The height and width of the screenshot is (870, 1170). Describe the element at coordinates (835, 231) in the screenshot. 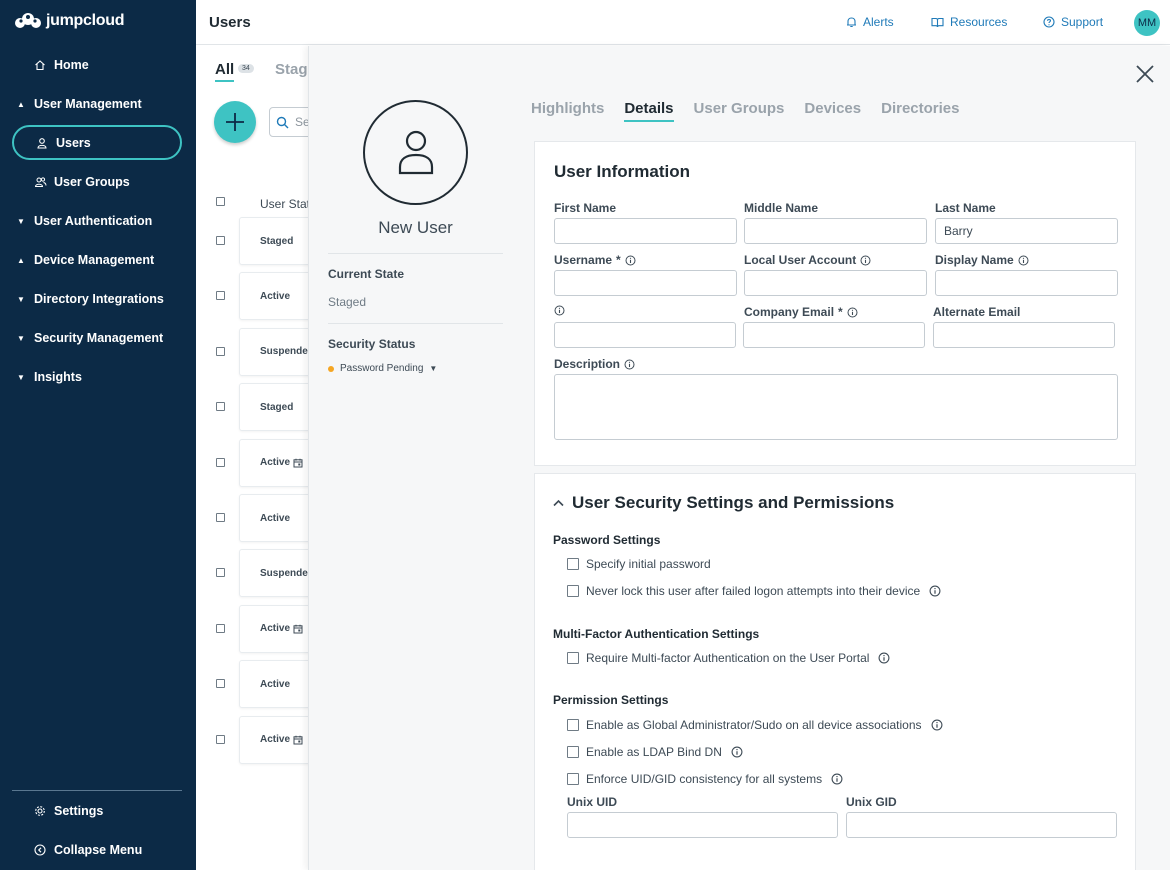

I see `middle-name-field` at that location.